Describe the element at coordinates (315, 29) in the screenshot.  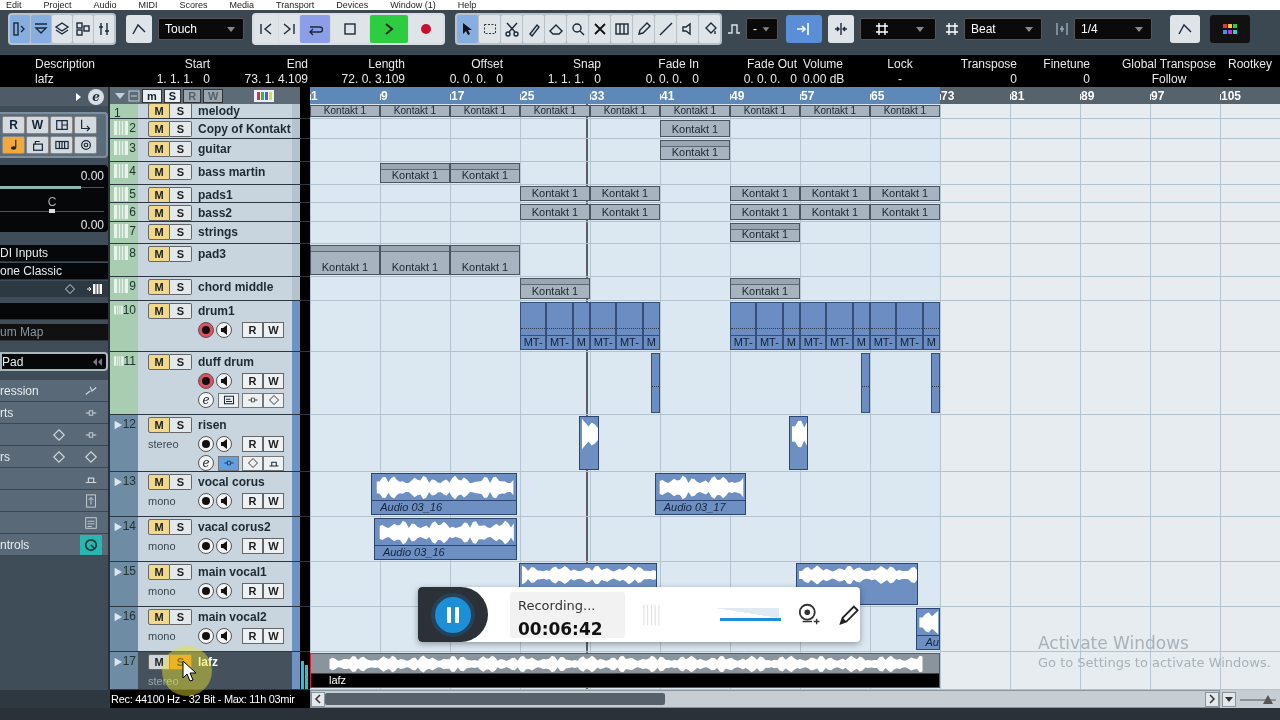
I see `cycle-button` at that location.